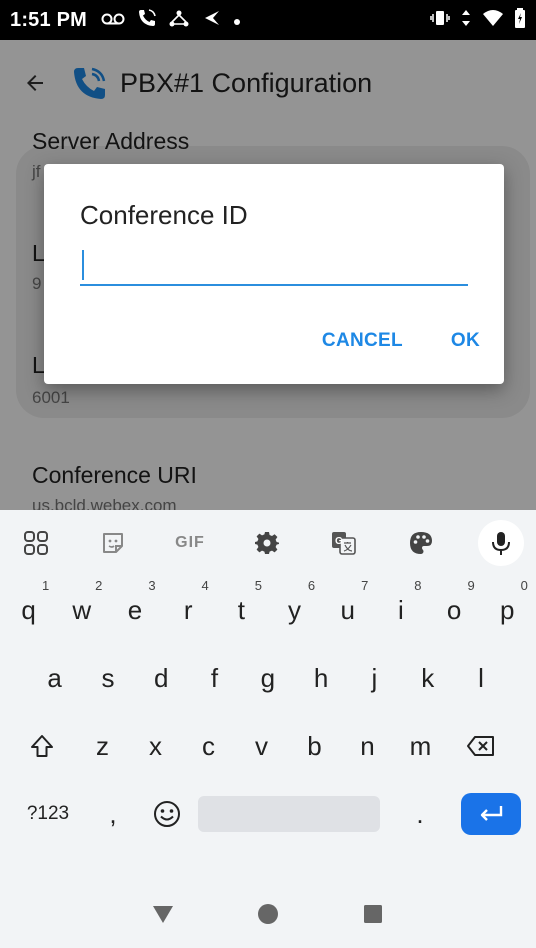  I want to click on key-label: q, so click(28, 609).